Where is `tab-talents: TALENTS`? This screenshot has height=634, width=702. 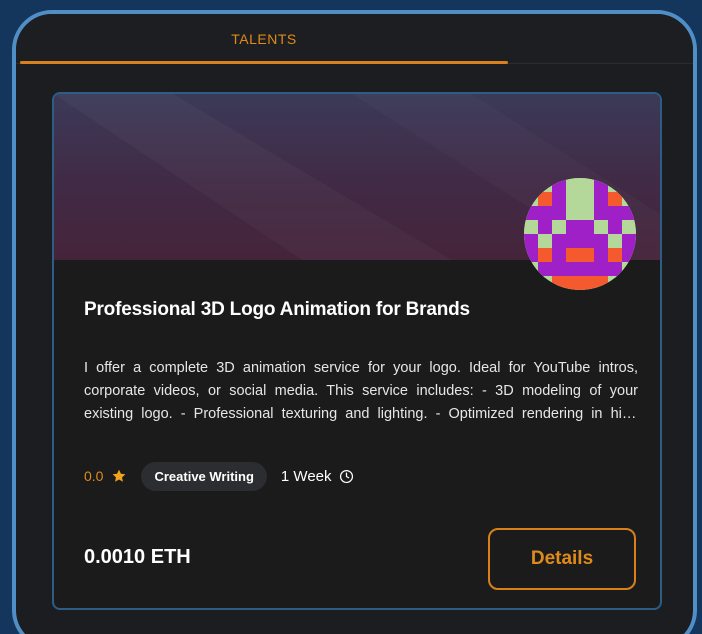
tab-talents: TALENTS is located at coordinates (264, 39).